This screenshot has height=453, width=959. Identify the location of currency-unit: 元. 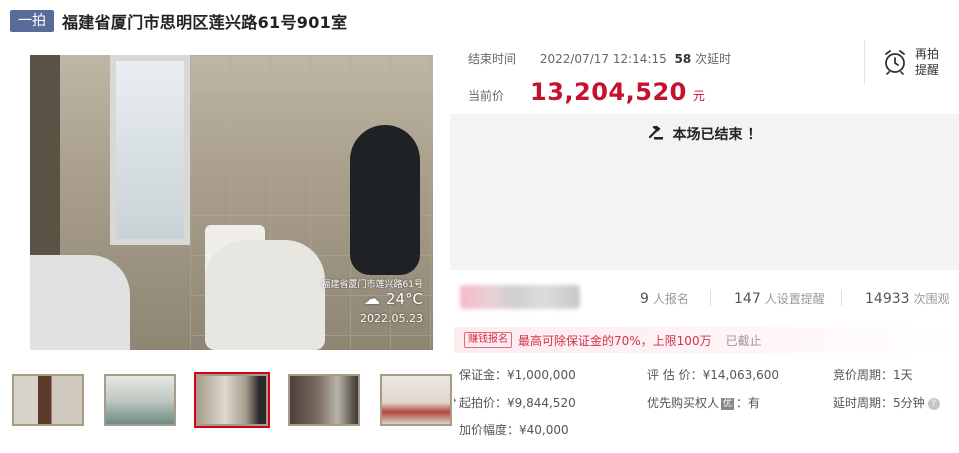
(698, 96).